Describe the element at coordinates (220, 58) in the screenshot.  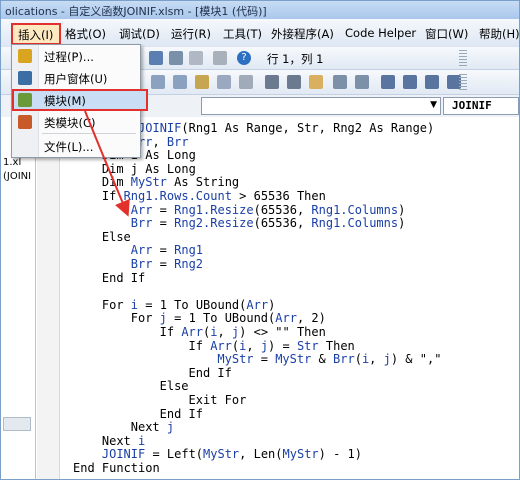
I see `tools-icon` at that location.